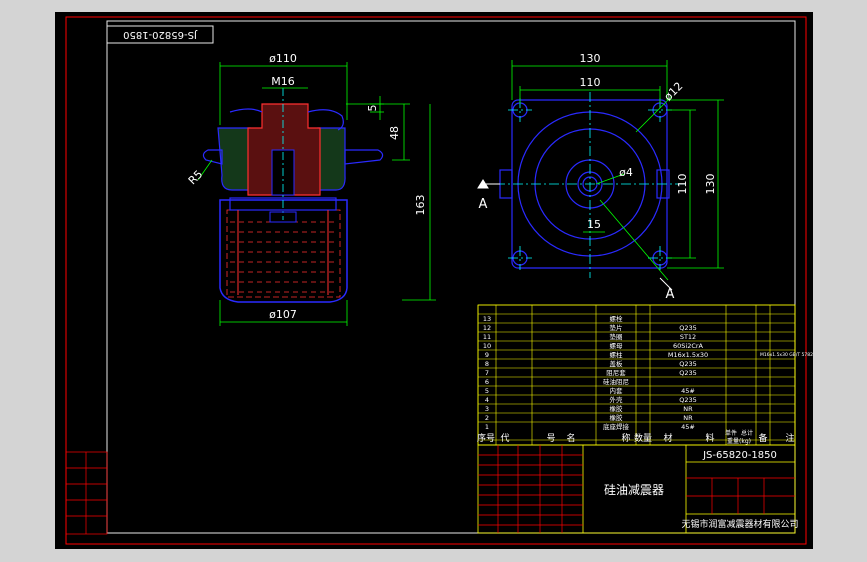 This screenshot has height=562, width=867. What do you see at coordinates (617, 354) in the screenshot?
I see `parts-row-name: 螺柱` at bounding box center [617, 354].